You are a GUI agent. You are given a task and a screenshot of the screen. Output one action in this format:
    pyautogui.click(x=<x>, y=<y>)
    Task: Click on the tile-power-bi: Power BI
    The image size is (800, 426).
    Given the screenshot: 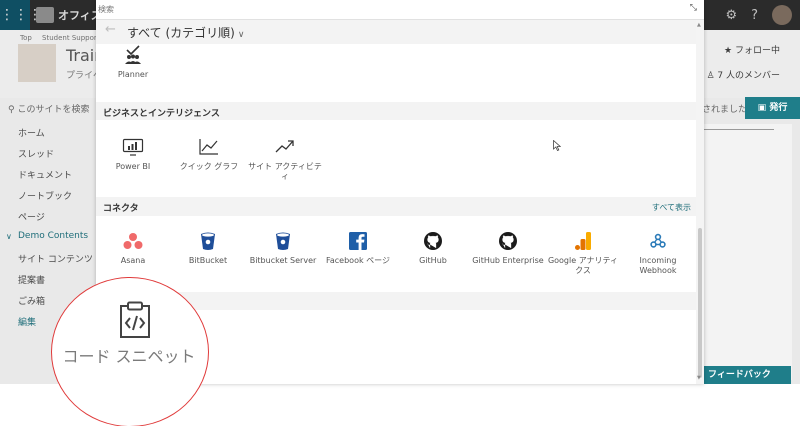 What is the action you would take?
    pyautogui.click(x=133, y=154)
    